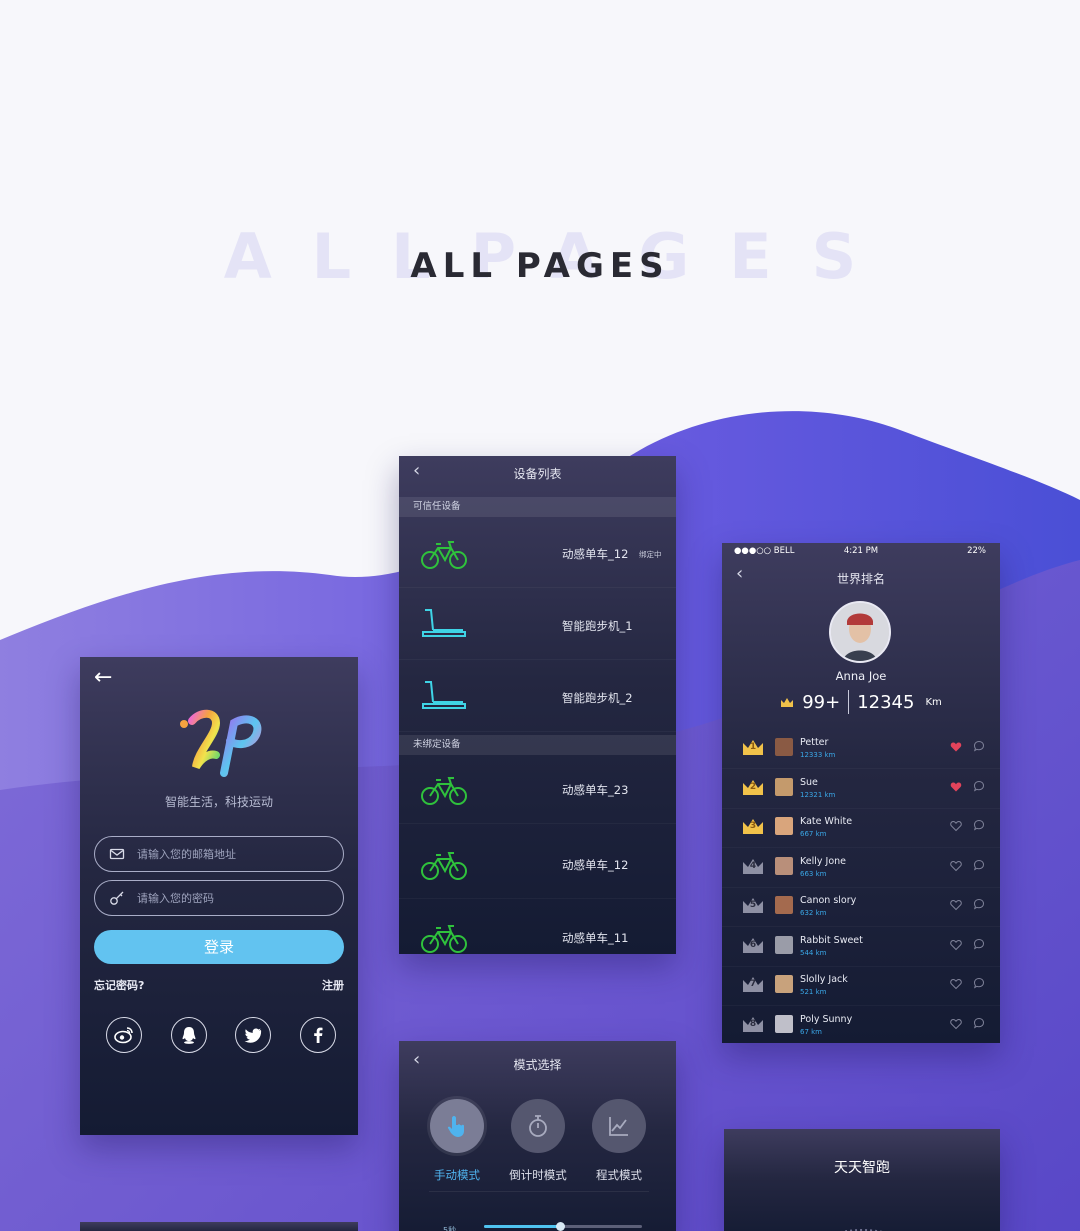 The image size is (1080, 1231). I want to click on ranking-row: 6 Rabbit Sweet 544 km, so click(861, 948).